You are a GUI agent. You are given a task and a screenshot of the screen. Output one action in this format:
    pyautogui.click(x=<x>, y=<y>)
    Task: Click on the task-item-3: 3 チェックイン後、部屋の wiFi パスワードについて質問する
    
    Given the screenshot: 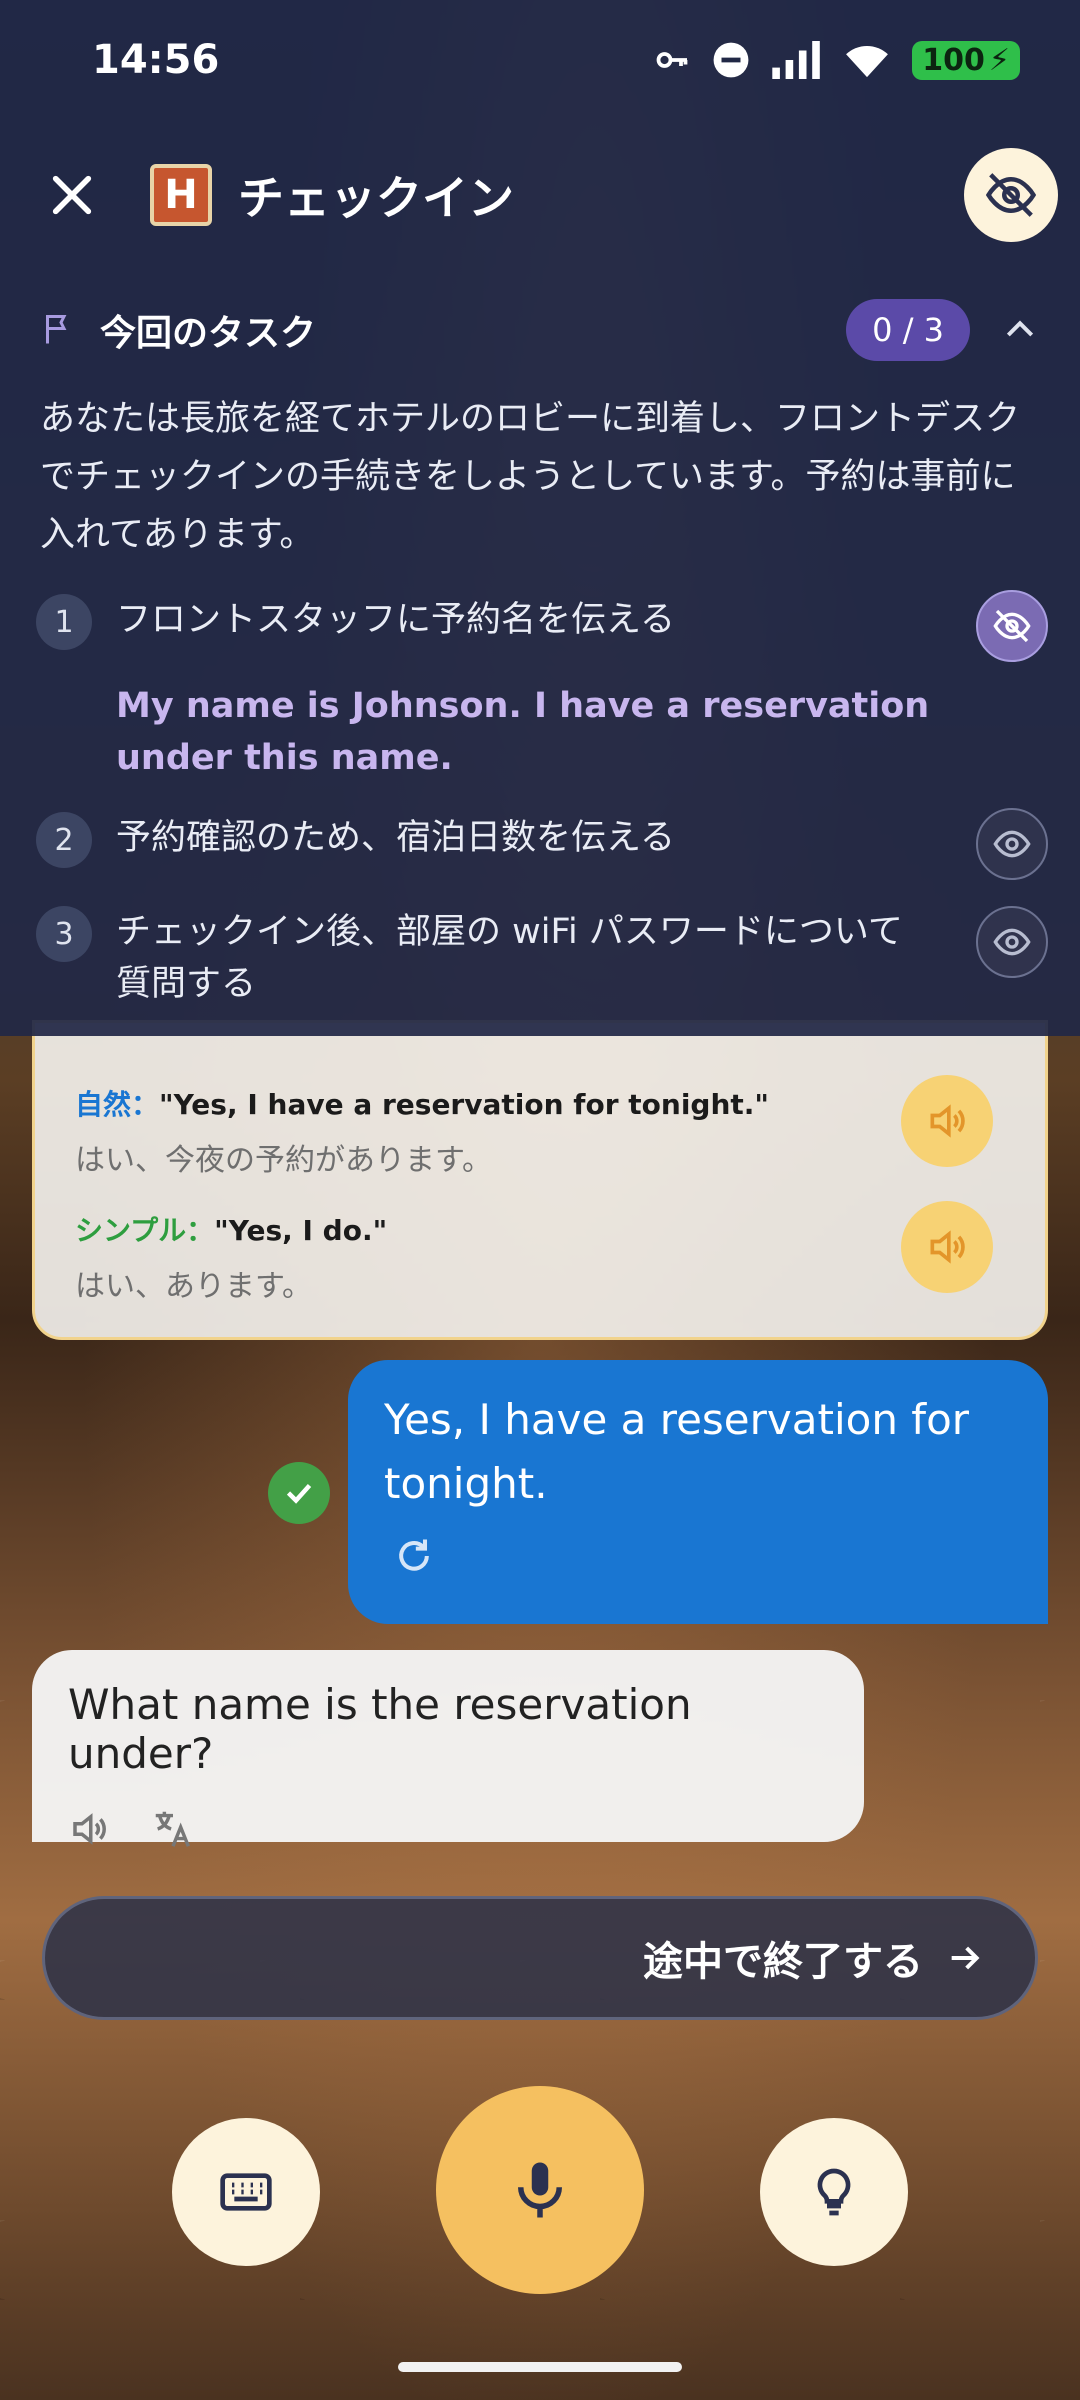 What is the action you would take?
    pyautogui.click(x=542, y=958)
    